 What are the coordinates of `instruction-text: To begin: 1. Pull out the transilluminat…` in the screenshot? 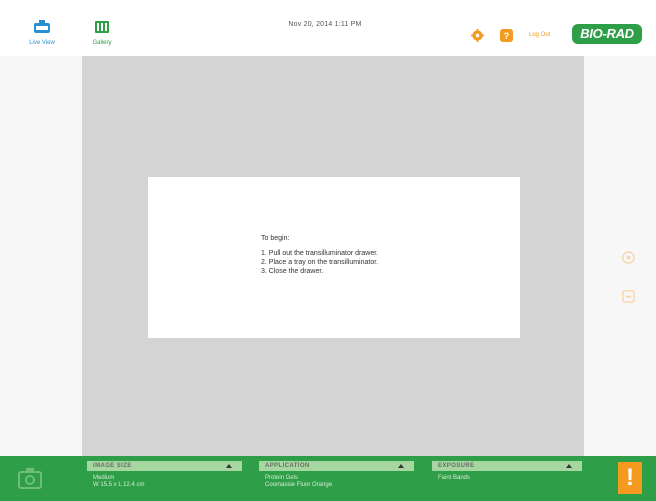 It's located at (319, 255).